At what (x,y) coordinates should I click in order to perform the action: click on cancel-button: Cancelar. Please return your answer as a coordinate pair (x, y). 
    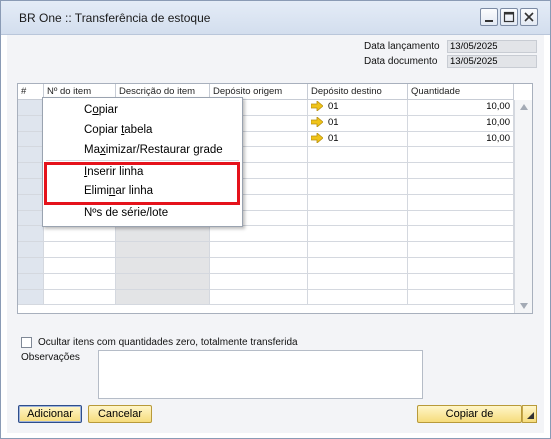
    Looking at the image, I should click on (120, 414).